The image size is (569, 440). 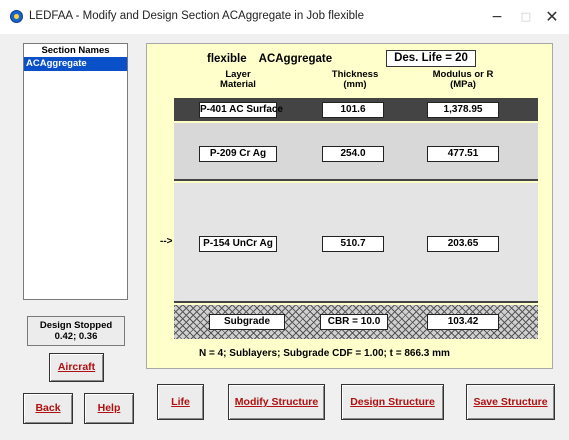 What do you see at coordinates (552, 17) in the screenshot?
I see `close-button: ✕` at bounding box center [552, 17].